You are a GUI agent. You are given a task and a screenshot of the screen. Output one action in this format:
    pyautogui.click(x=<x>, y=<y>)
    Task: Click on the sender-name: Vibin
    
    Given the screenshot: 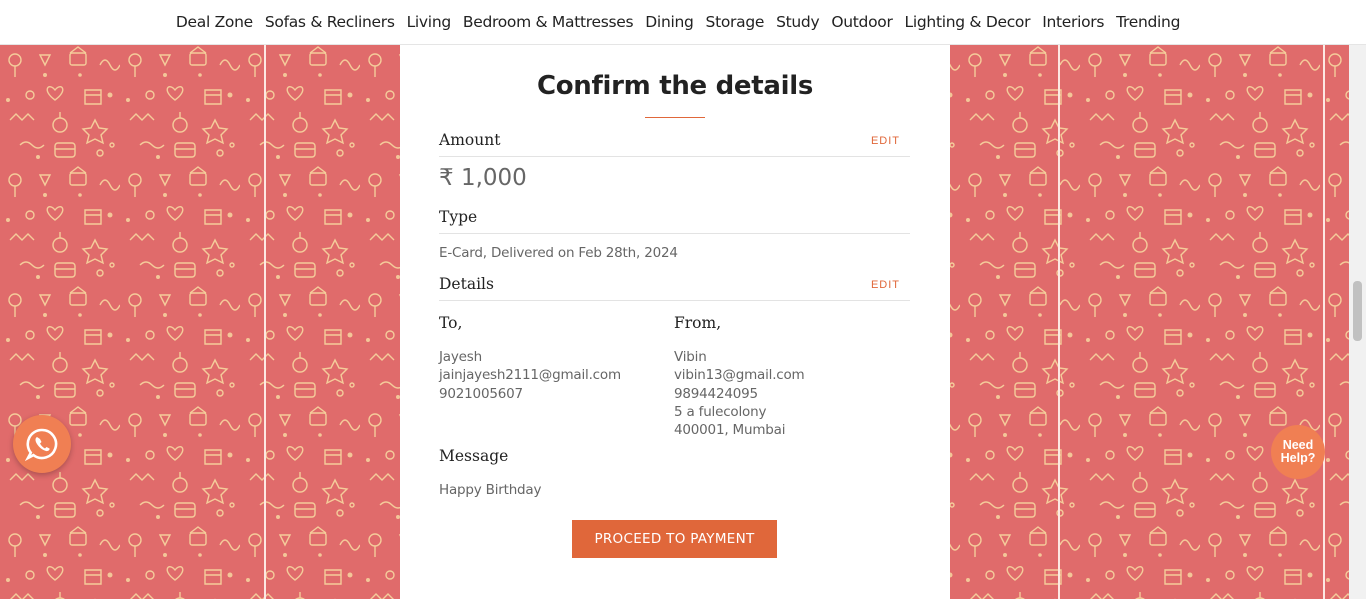 What is the action you would take?
    pyautogui.click(x=690, y=357)
    